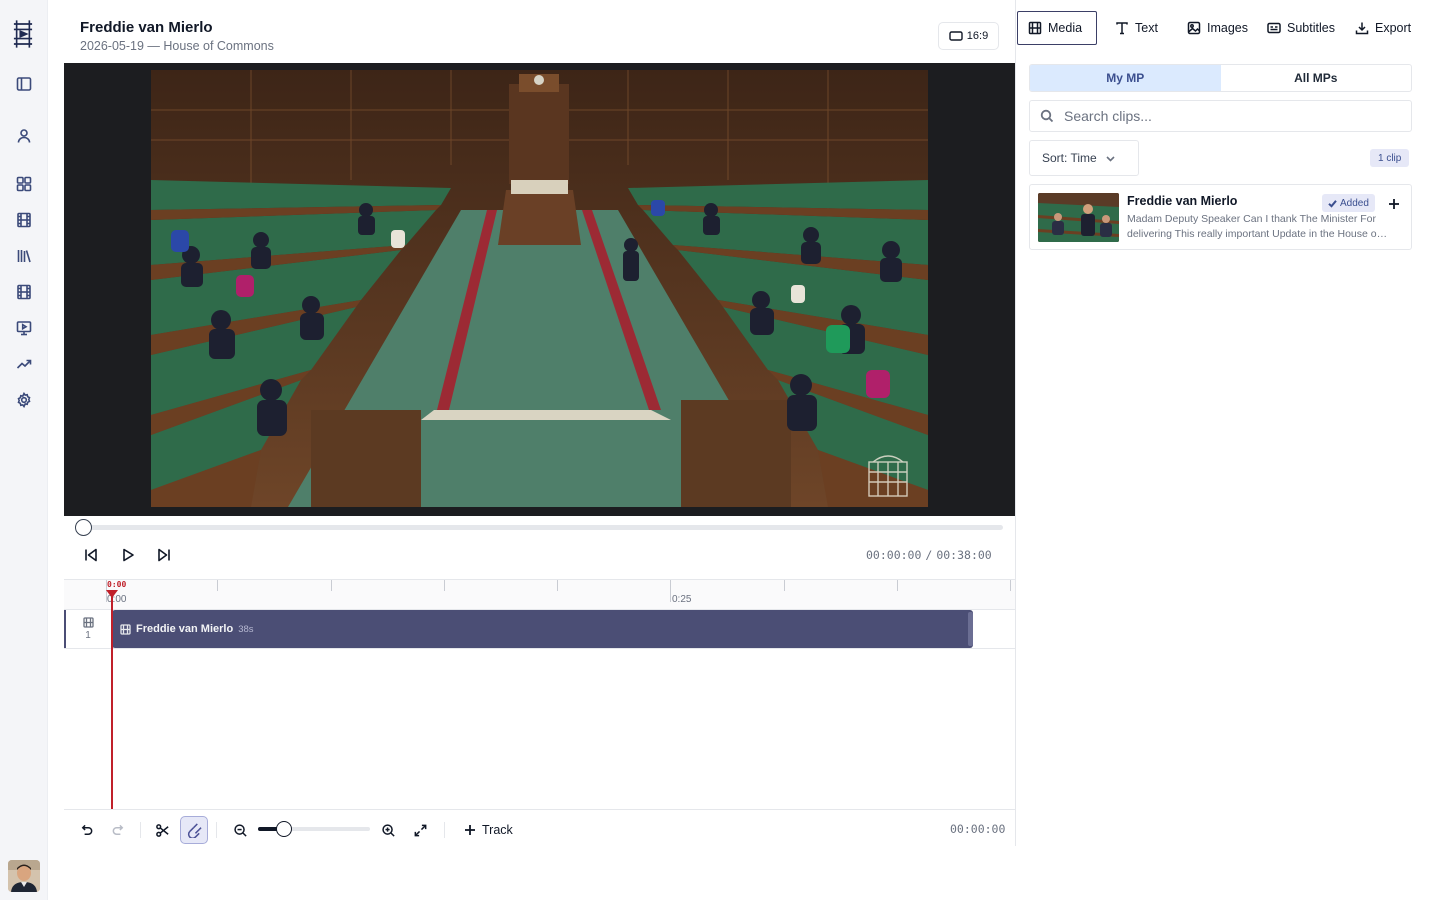 Image resolution: width=1440 pixels, height=900 pixels. I want to click on download-icon, so click(1362, 28).